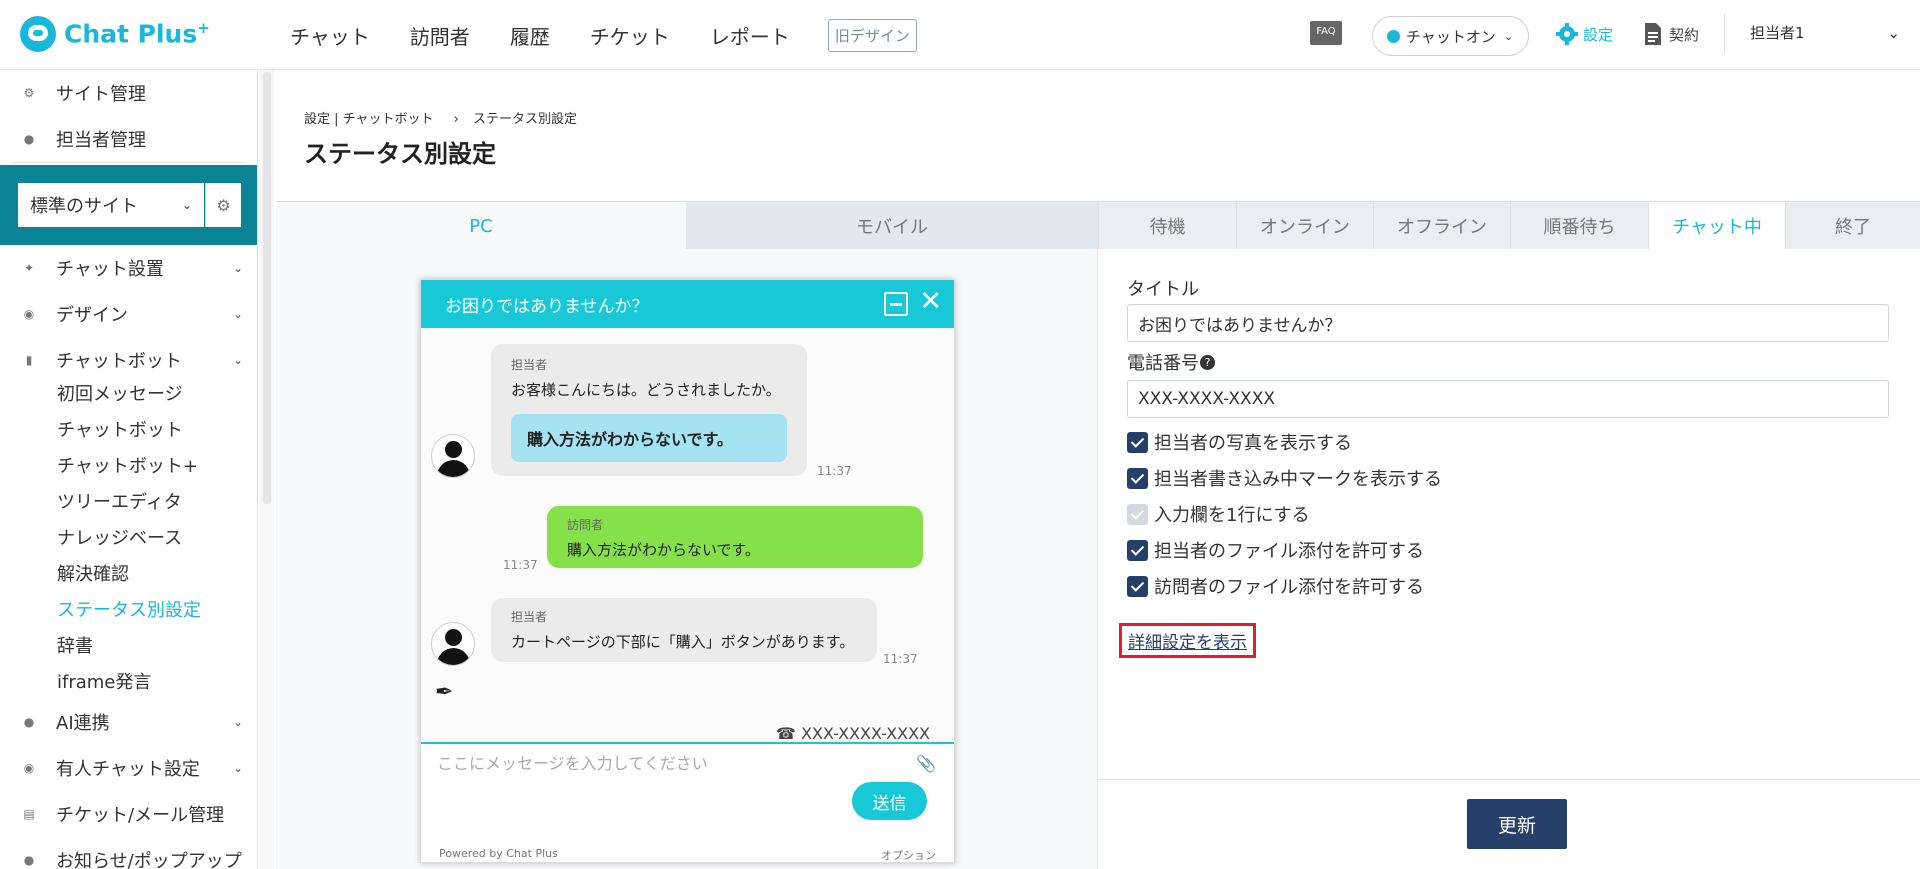  What do you see at coordinates (110, 269) in the screenshot?
I see `sidebar-item-label: チャット設置` at bounding box center [110, 269].